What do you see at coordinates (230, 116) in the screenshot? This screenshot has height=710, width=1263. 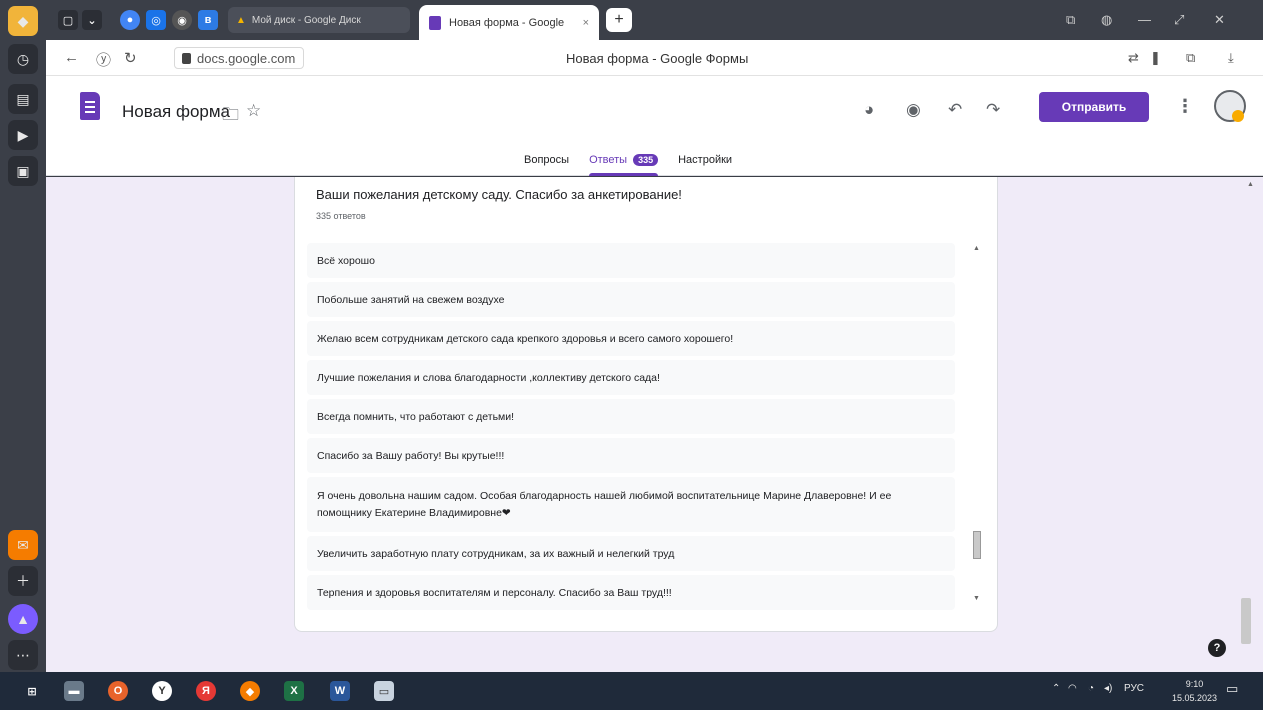 I see `folder-icon: 🗀` at bounding box center [230, 116].